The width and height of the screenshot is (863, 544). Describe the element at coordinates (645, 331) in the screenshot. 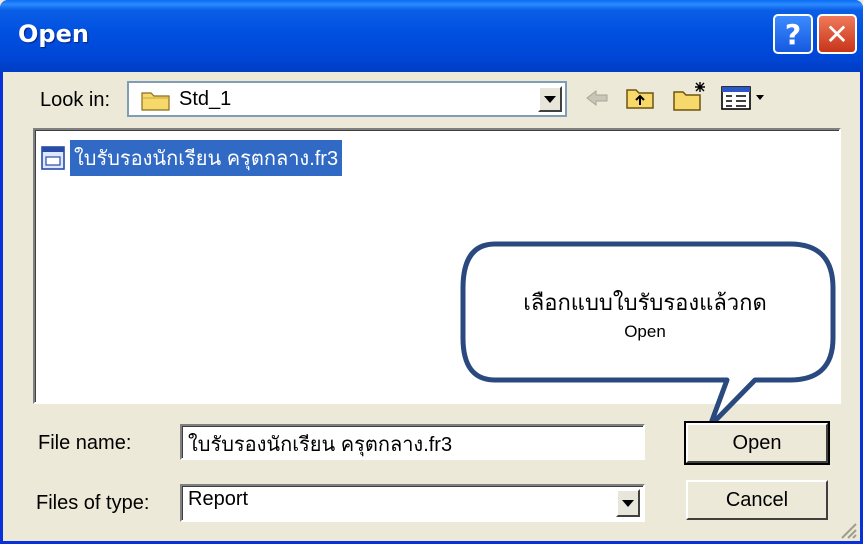

I see `callout-button-name: Open` at that location.